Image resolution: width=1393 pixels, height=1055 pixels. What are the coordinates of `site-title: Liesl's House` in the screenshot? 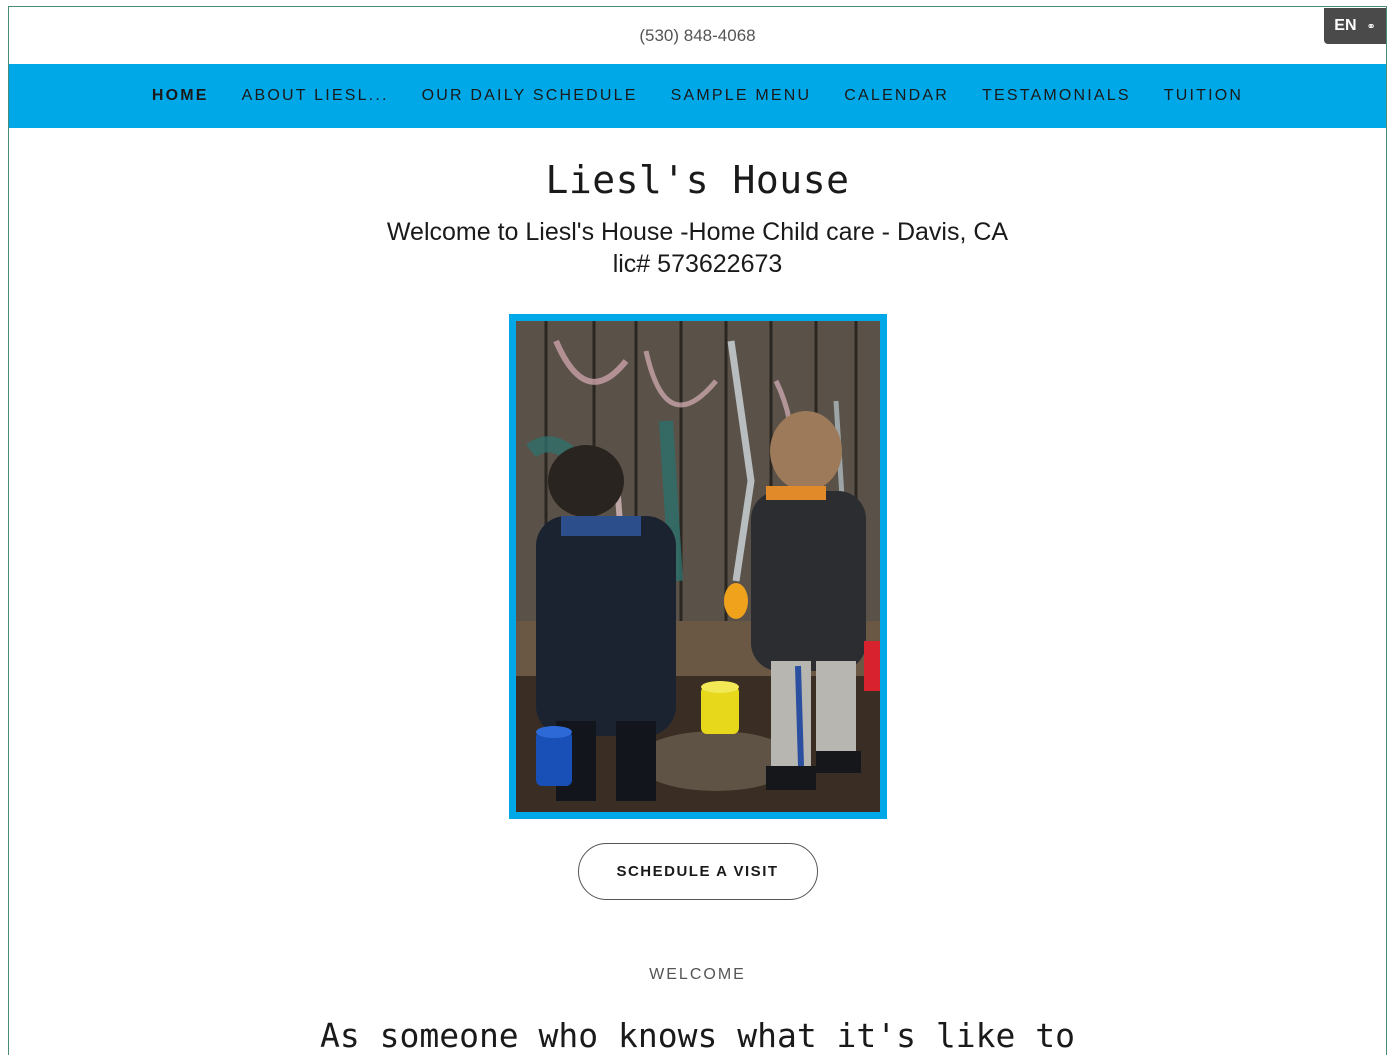 It's located at (697, 180).